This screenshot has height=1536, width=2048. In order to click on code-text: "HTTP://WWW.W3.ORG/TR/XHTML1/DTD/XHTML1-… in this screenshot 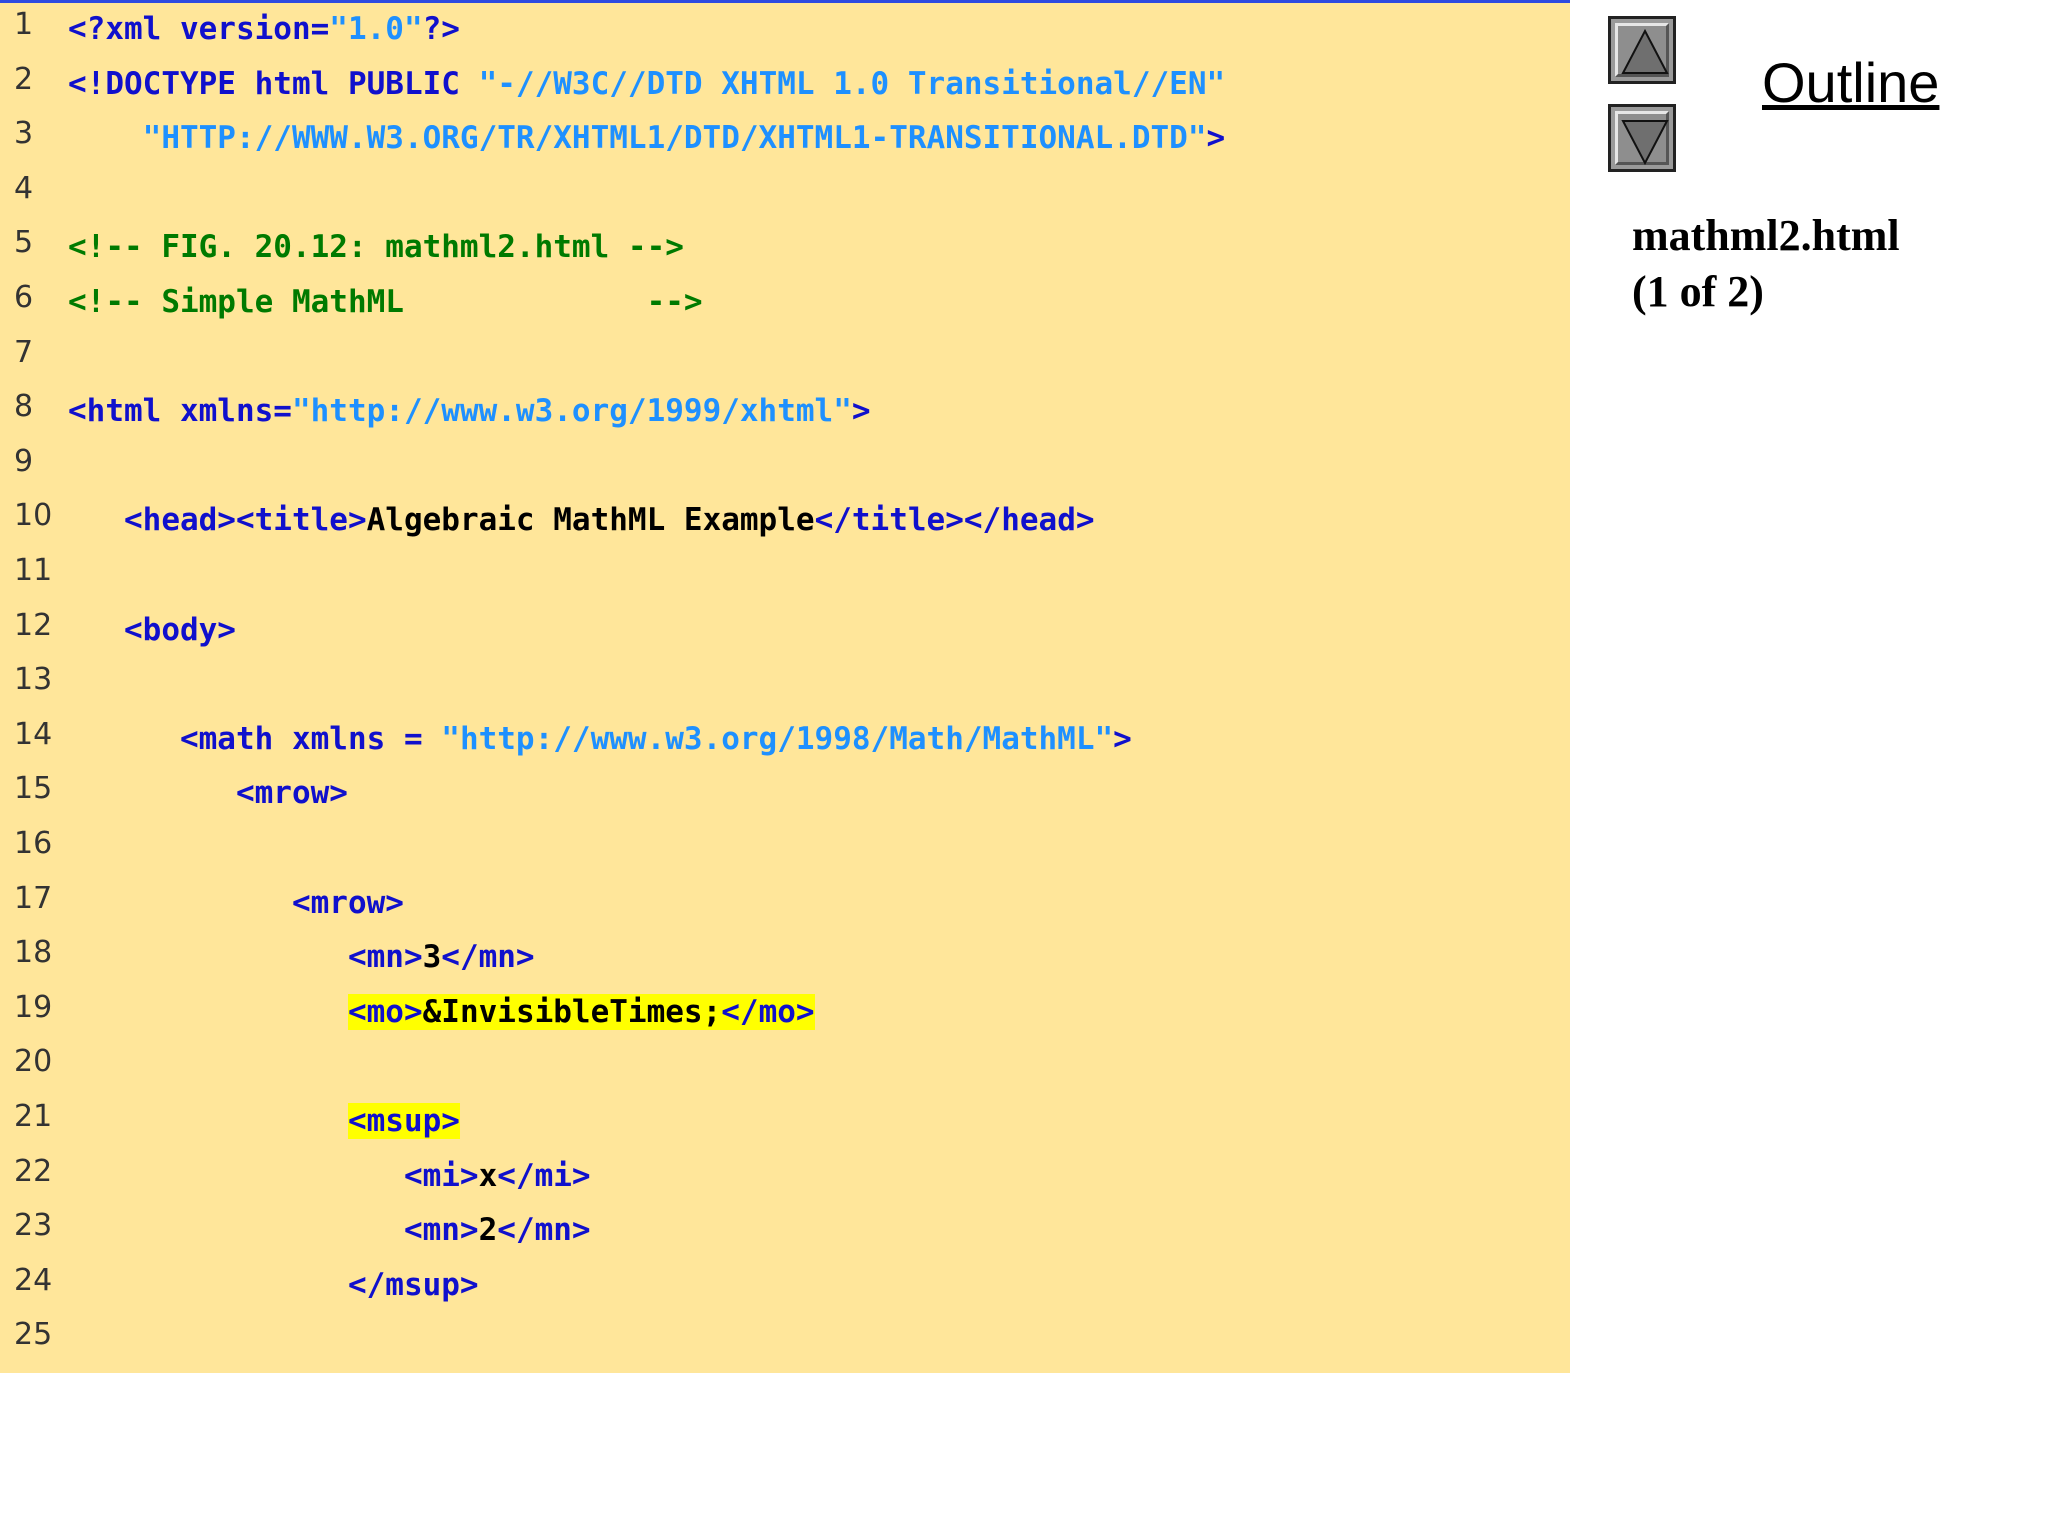, I will do `click(647, 138)`.